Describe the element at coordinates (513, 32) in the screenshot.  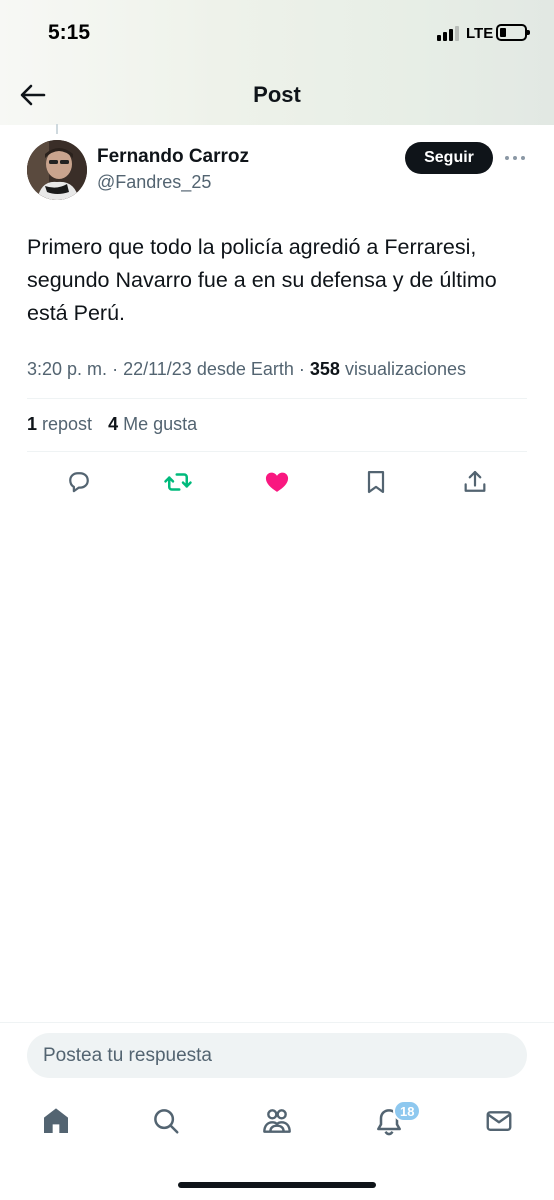
I see `battery-icon` at that location.